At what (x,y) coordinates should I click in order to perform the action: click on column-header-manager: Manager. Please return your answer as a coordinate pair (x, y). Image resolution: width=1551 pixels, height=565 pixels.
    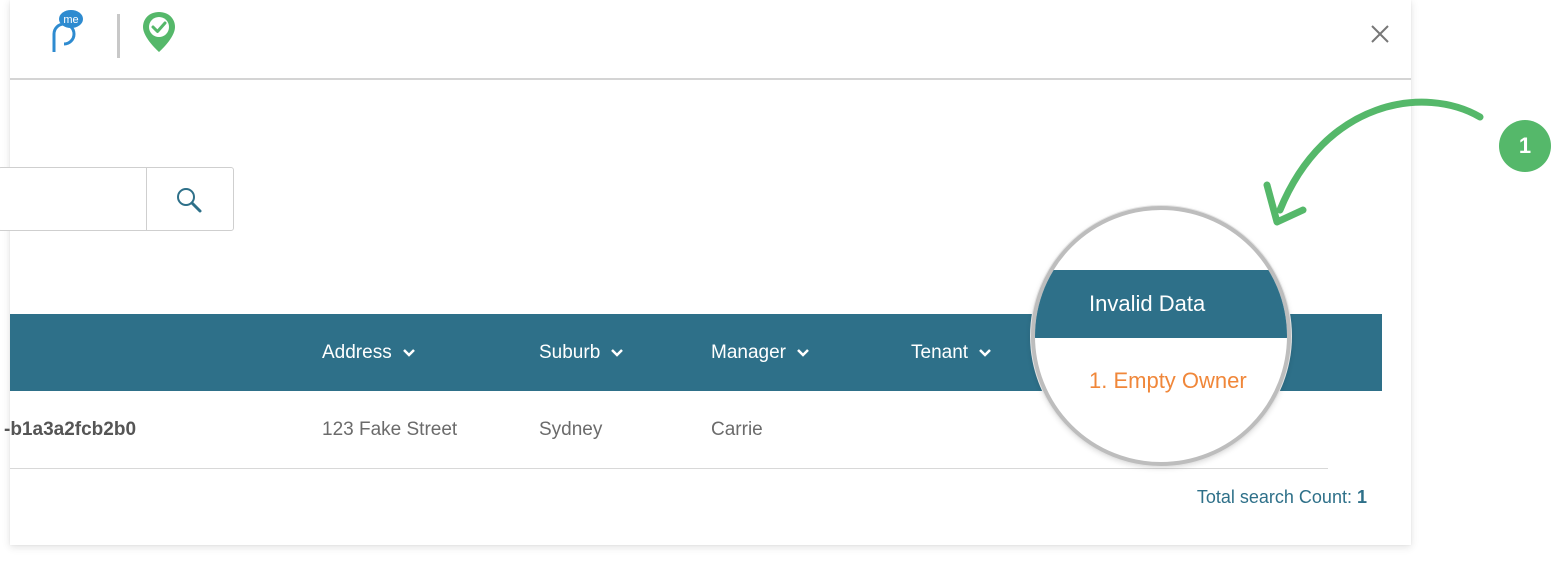
    Looking at the image, I should click on (760, 352).